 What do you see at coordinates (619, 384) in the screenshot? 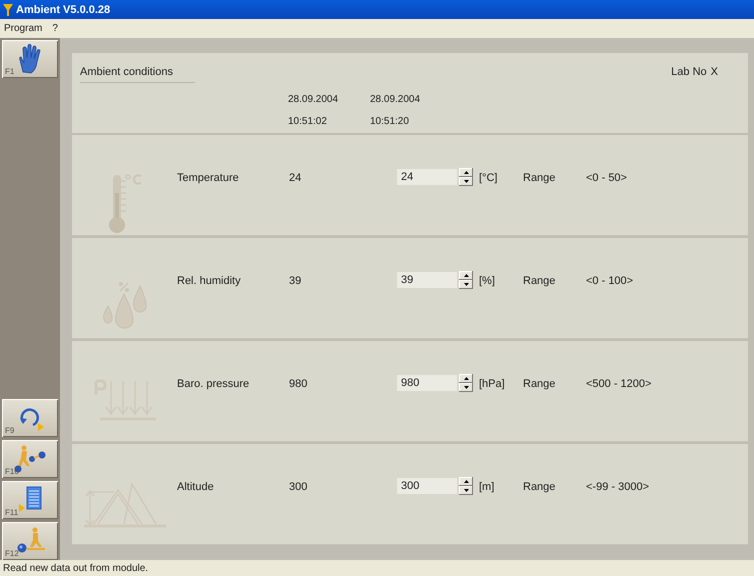
I see `range-value: <500 - 1200>` at bounding box center [619, 384].